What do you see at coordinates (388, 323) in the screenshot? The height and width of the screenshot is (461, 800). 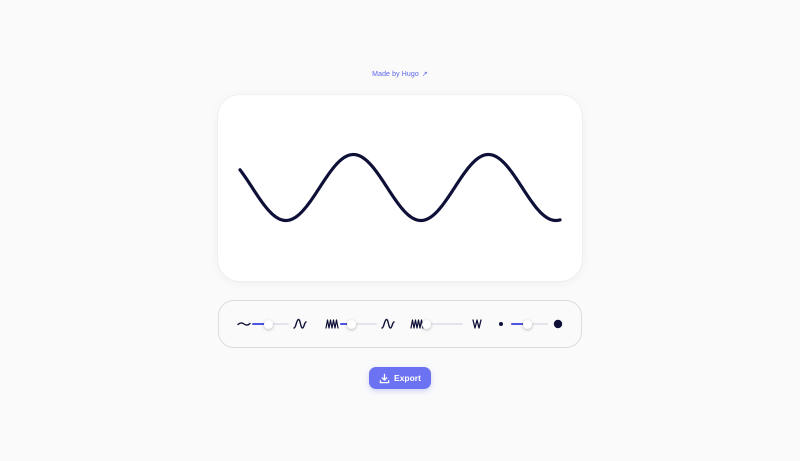 I see `sparse-wave-icon` at bounding box center [388, 323].